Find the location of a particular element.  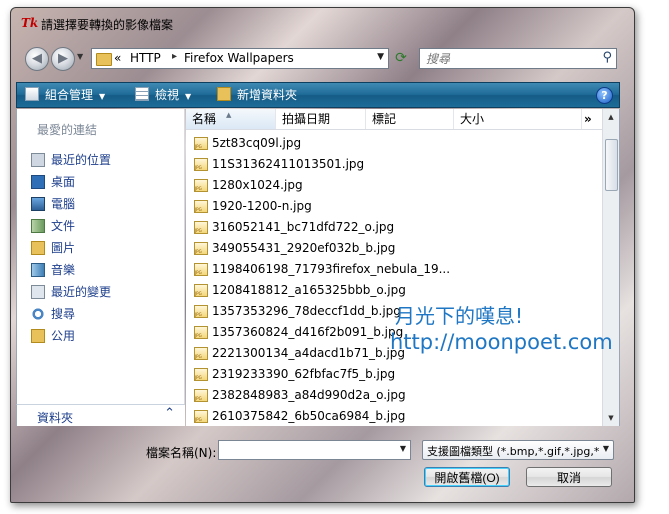

search-icon: ⚲ is located at coordinates (607, 57).